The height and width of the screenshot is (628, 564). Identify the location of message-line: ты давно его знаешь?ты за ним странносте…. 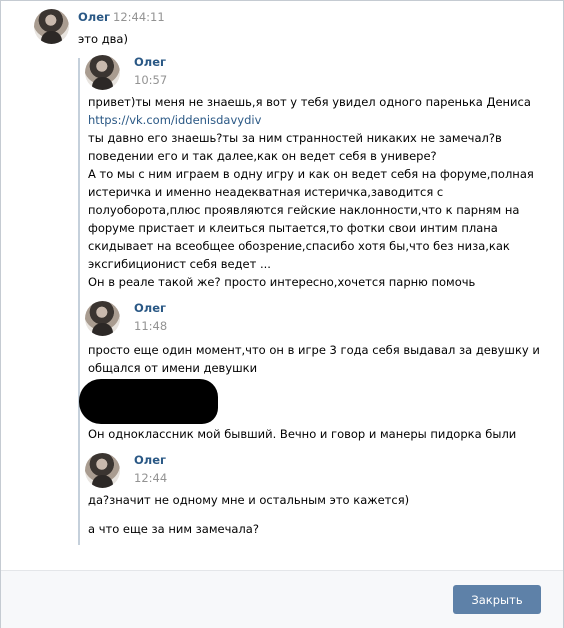
(295, 138).